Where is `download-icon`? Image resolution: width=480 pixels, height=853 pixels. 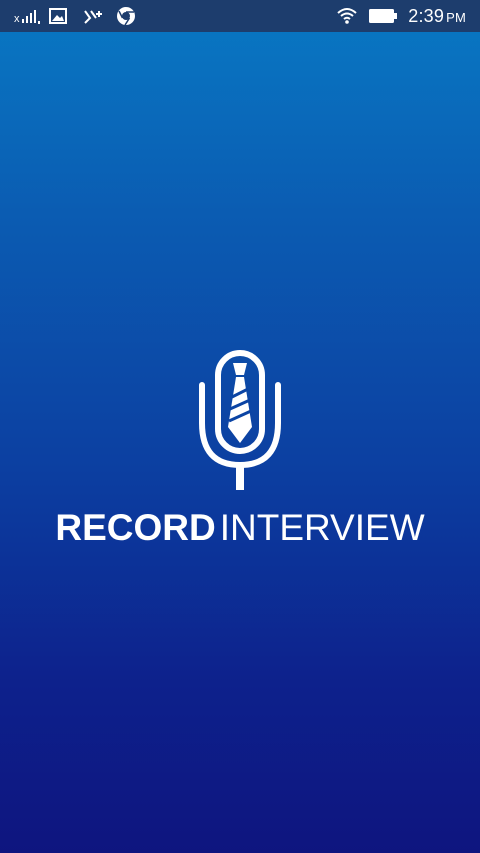 download-icon is located at coordinates (93, 16).